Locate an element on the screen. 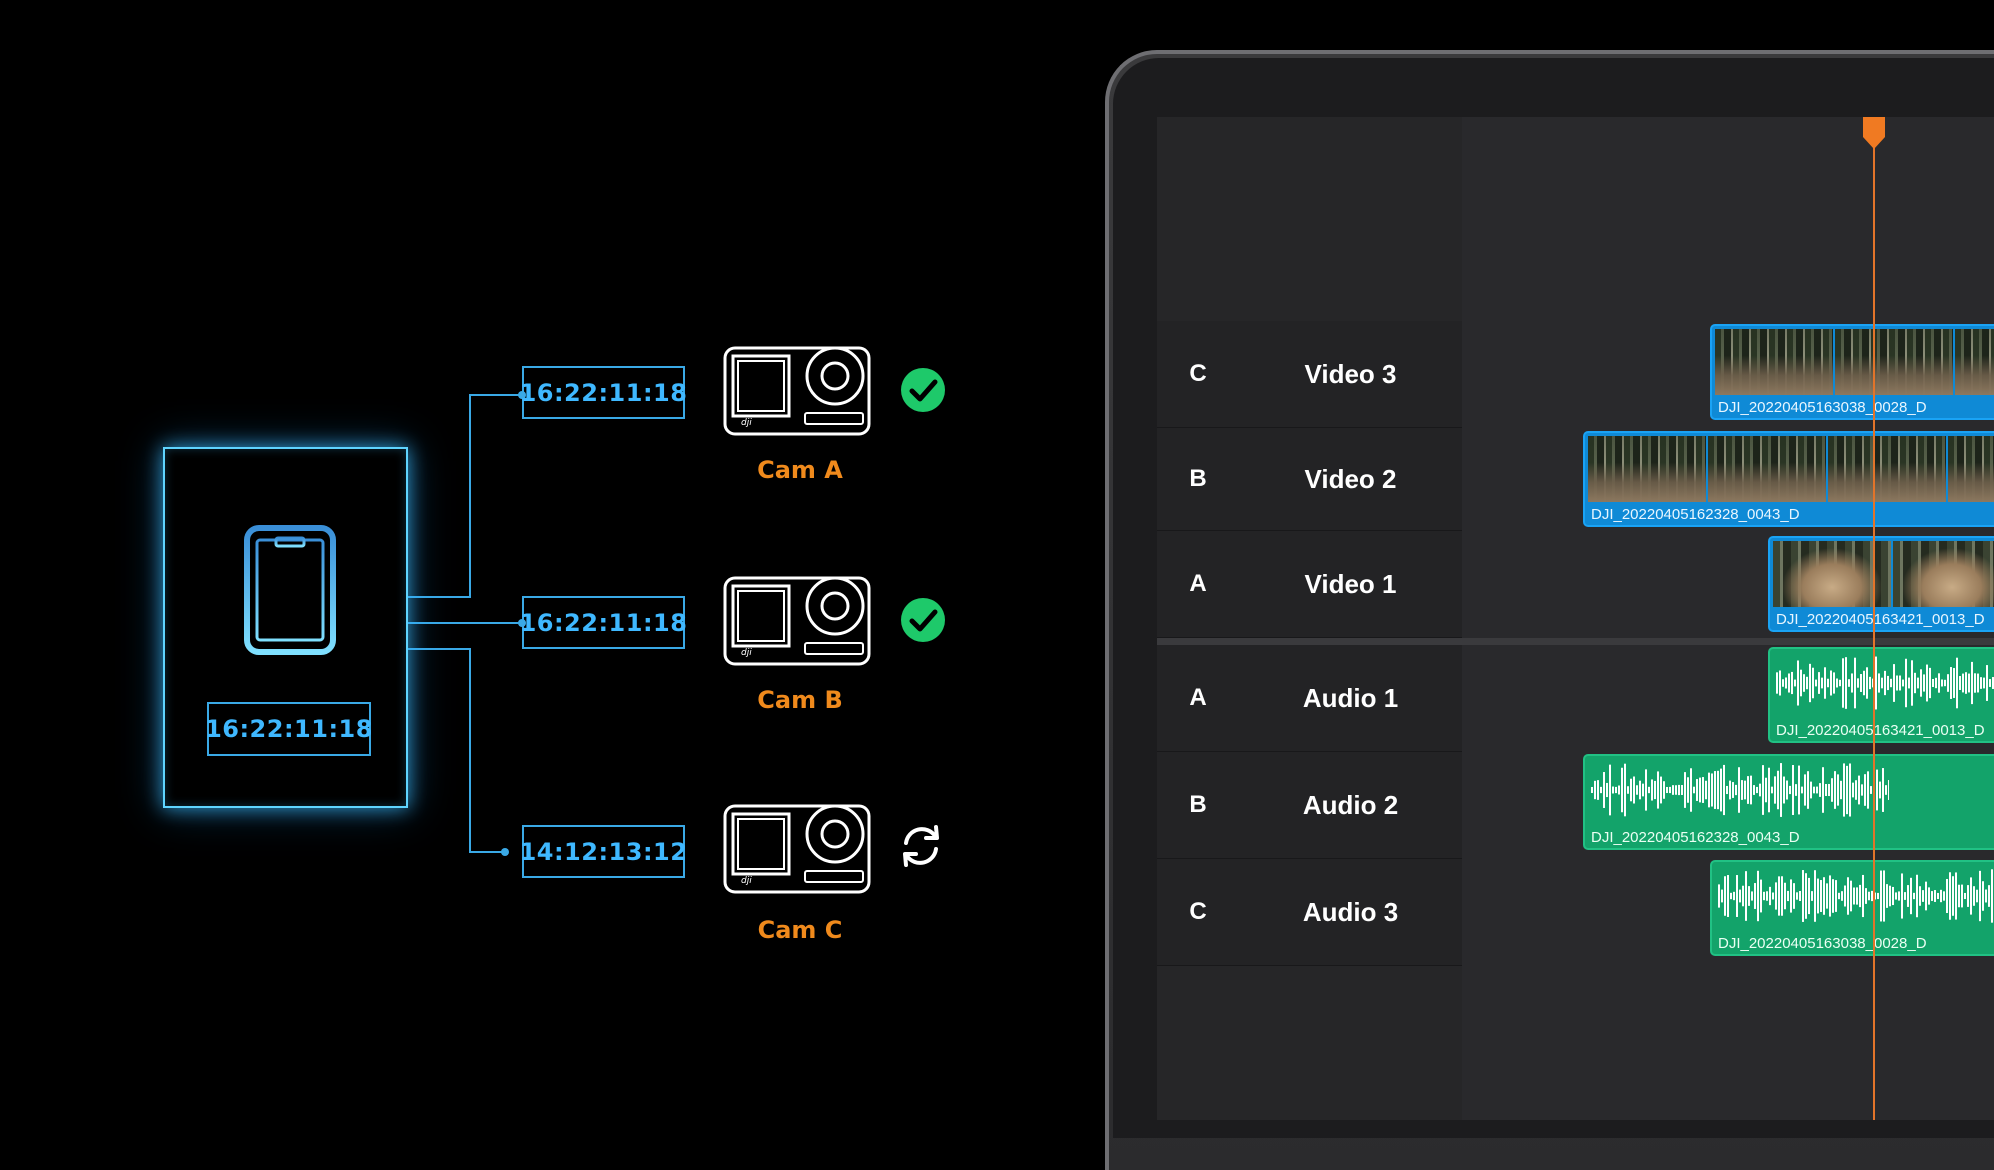  playhead-marker-icon is located at coordinates (1874, 133).